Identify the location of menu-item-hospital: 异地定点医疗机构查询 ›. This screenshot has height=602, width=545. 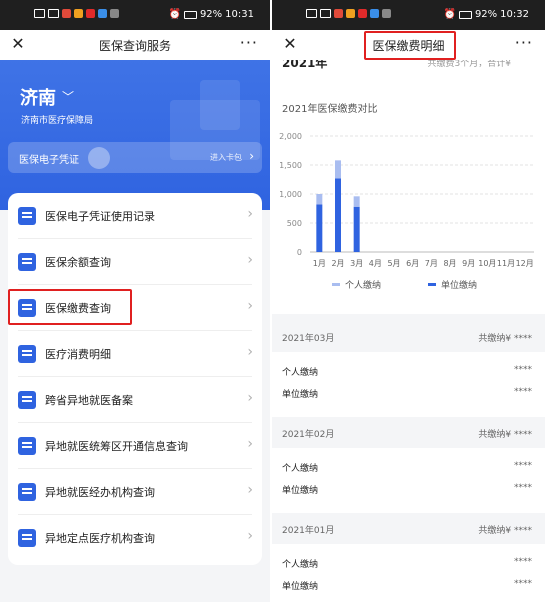
(135, 538).